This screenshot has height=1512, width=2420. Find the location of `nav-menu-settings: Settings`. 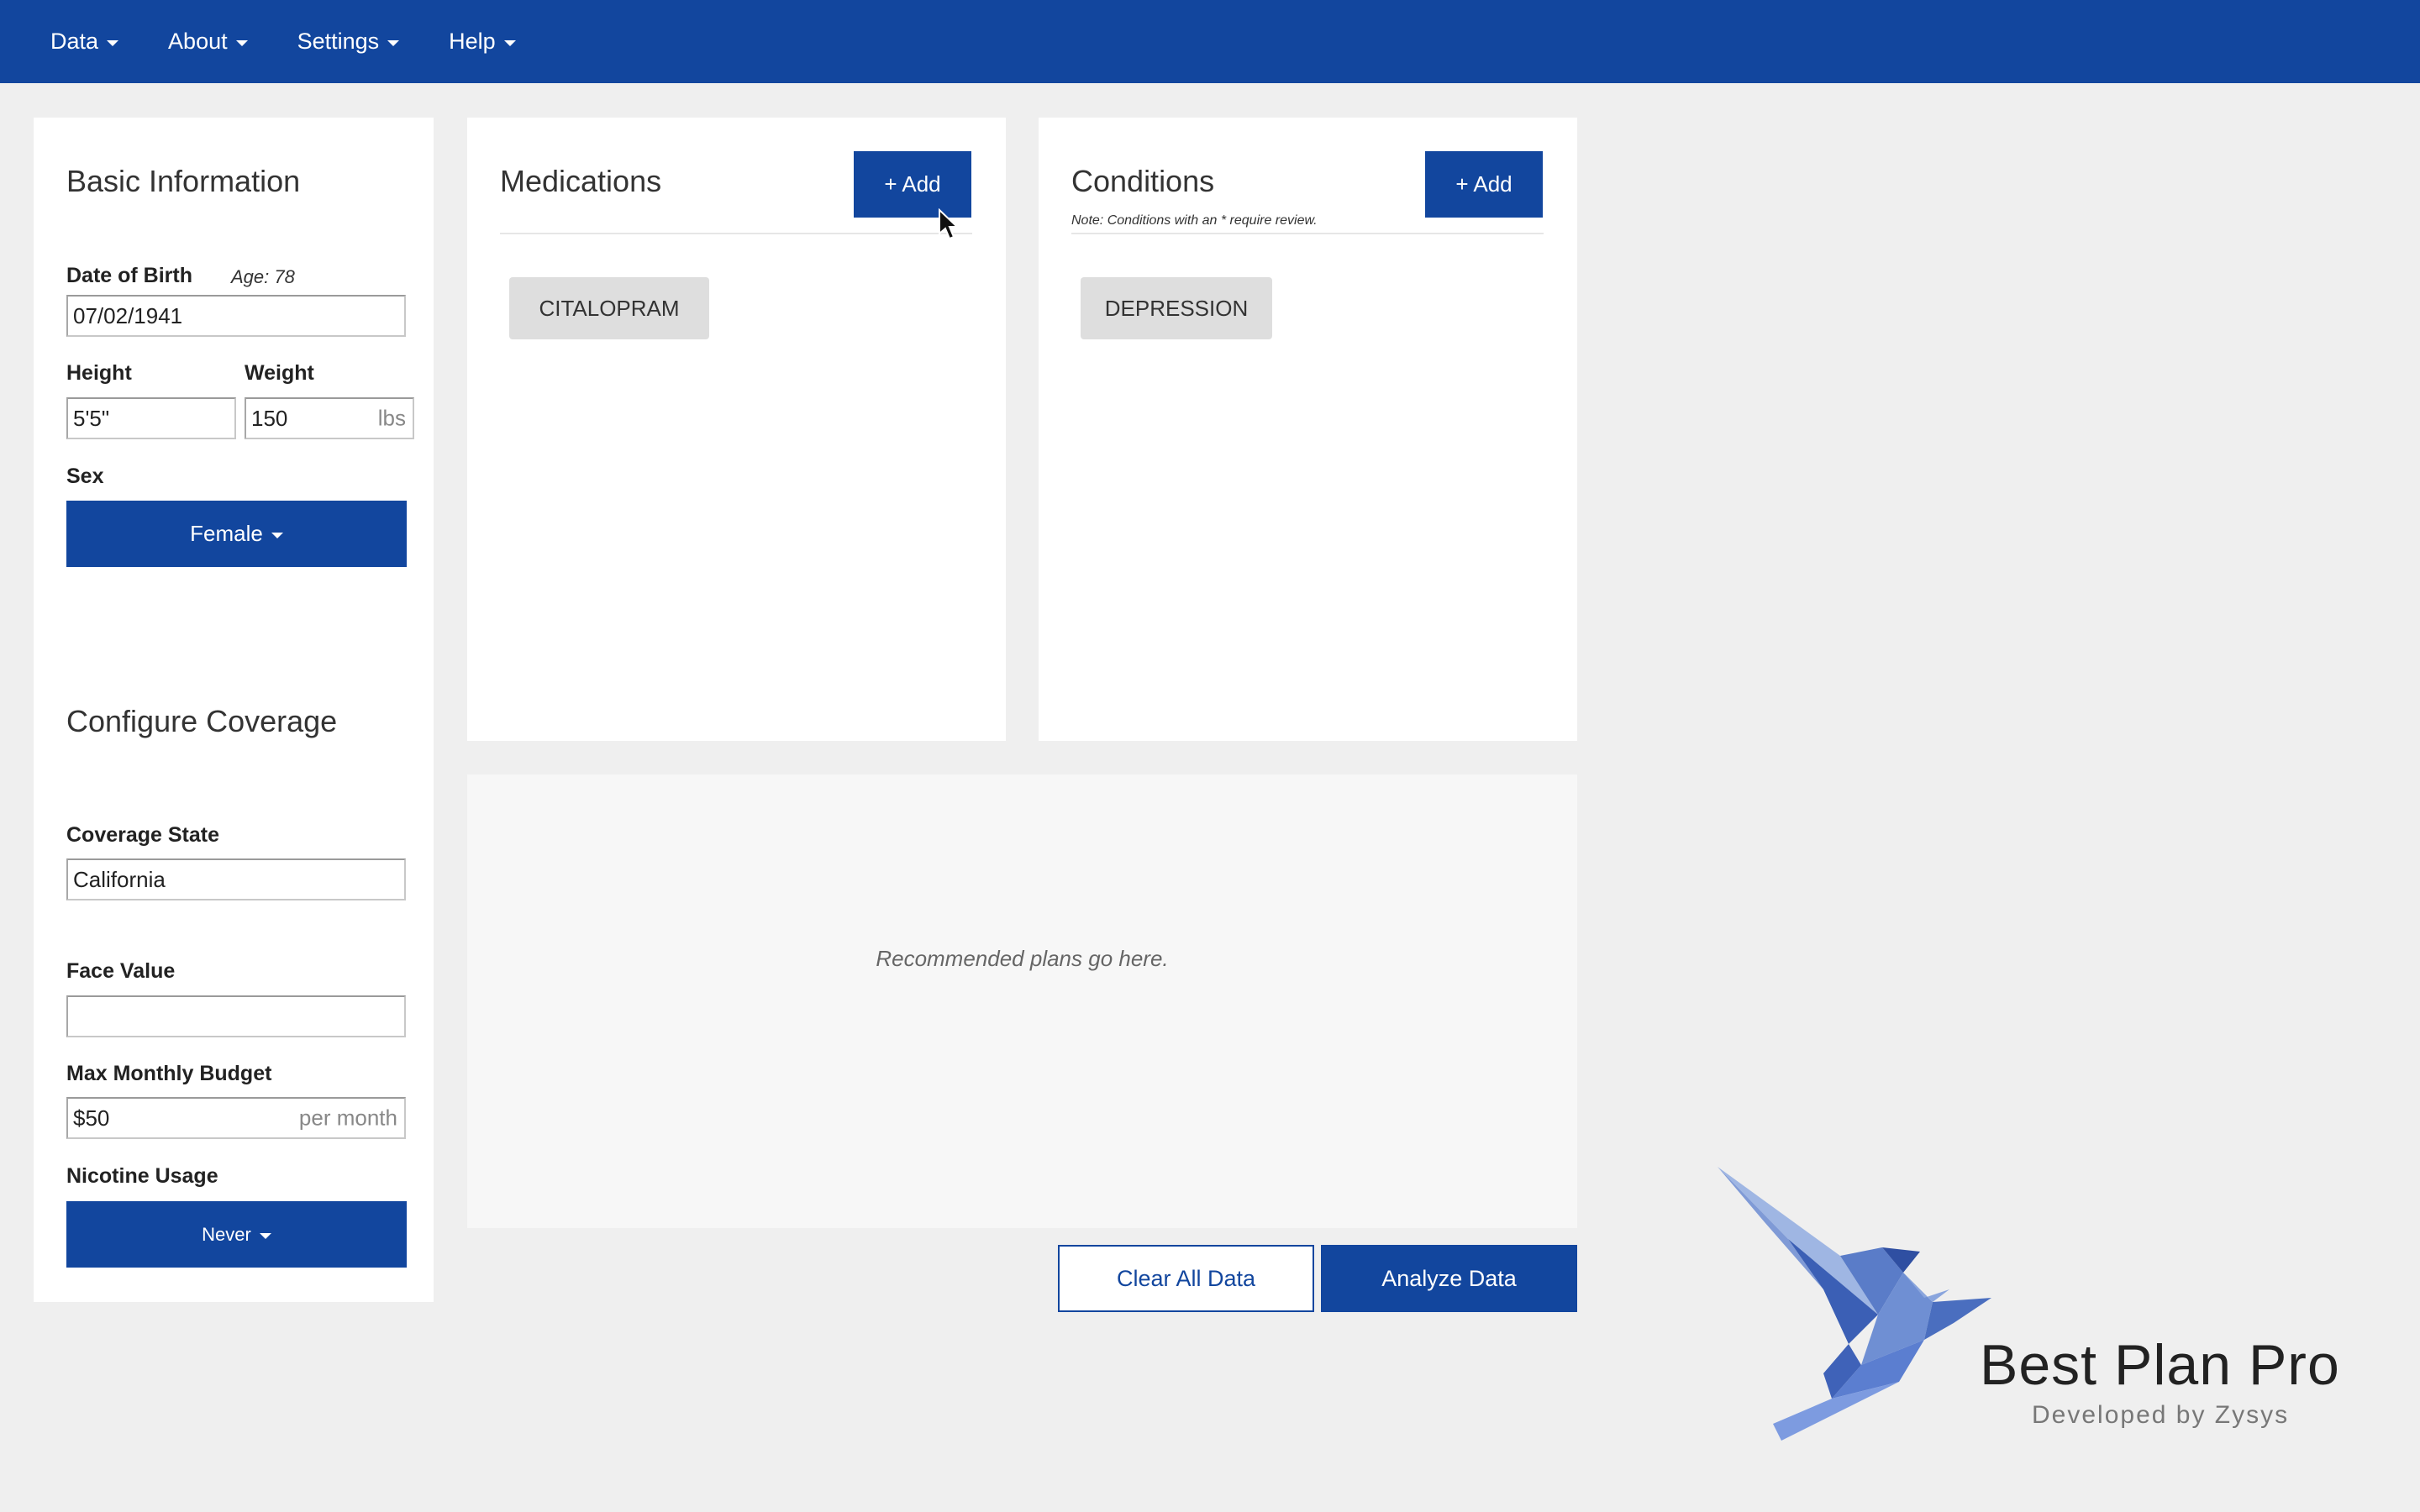

nav-menu-settings: Settings is located at coordinates (348, 42).